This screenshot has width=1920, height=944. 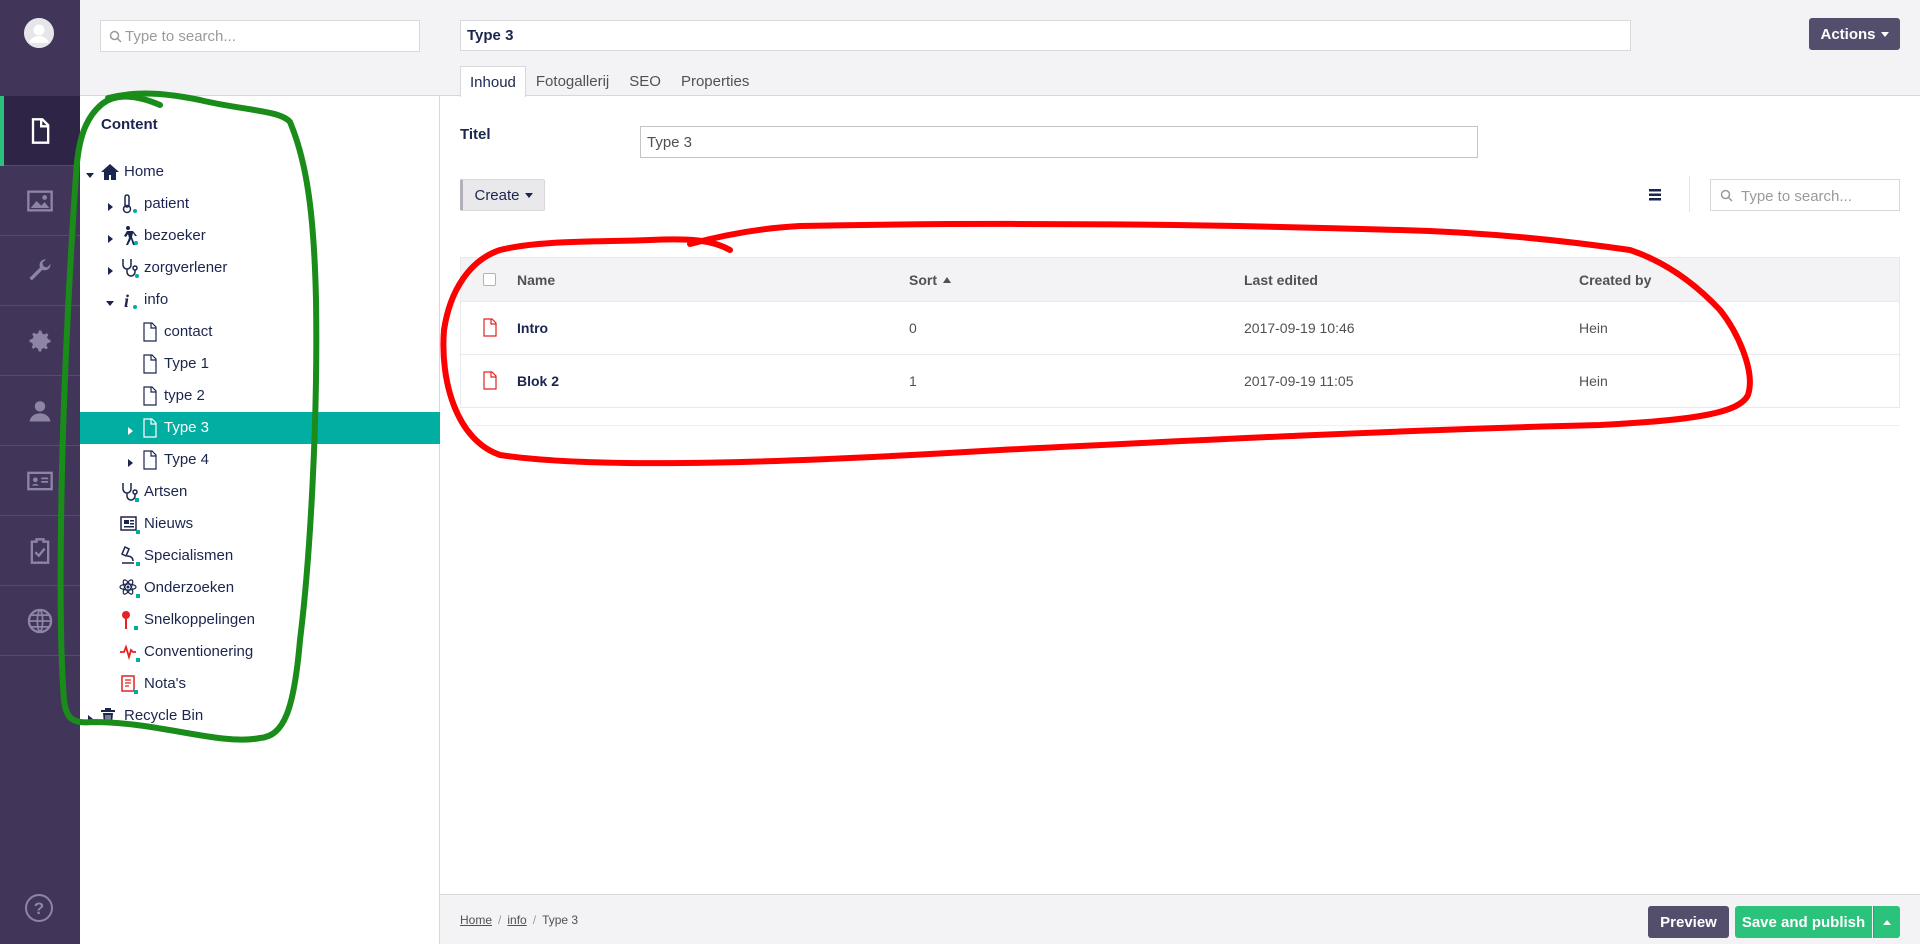 I want to click on table-header: Name Sort Last edited Created by, so click(x=1180, y=279).